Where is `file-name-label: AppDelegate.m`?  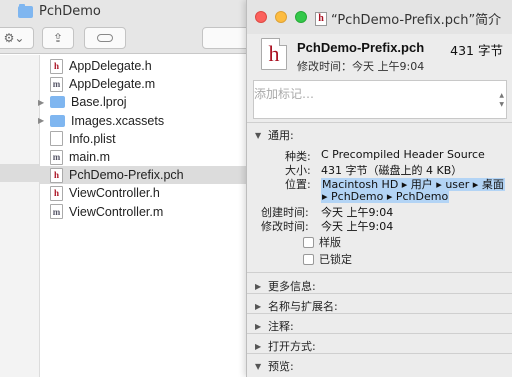
file-name-label: AppDelegate.m is located at coordinates (112, 84).